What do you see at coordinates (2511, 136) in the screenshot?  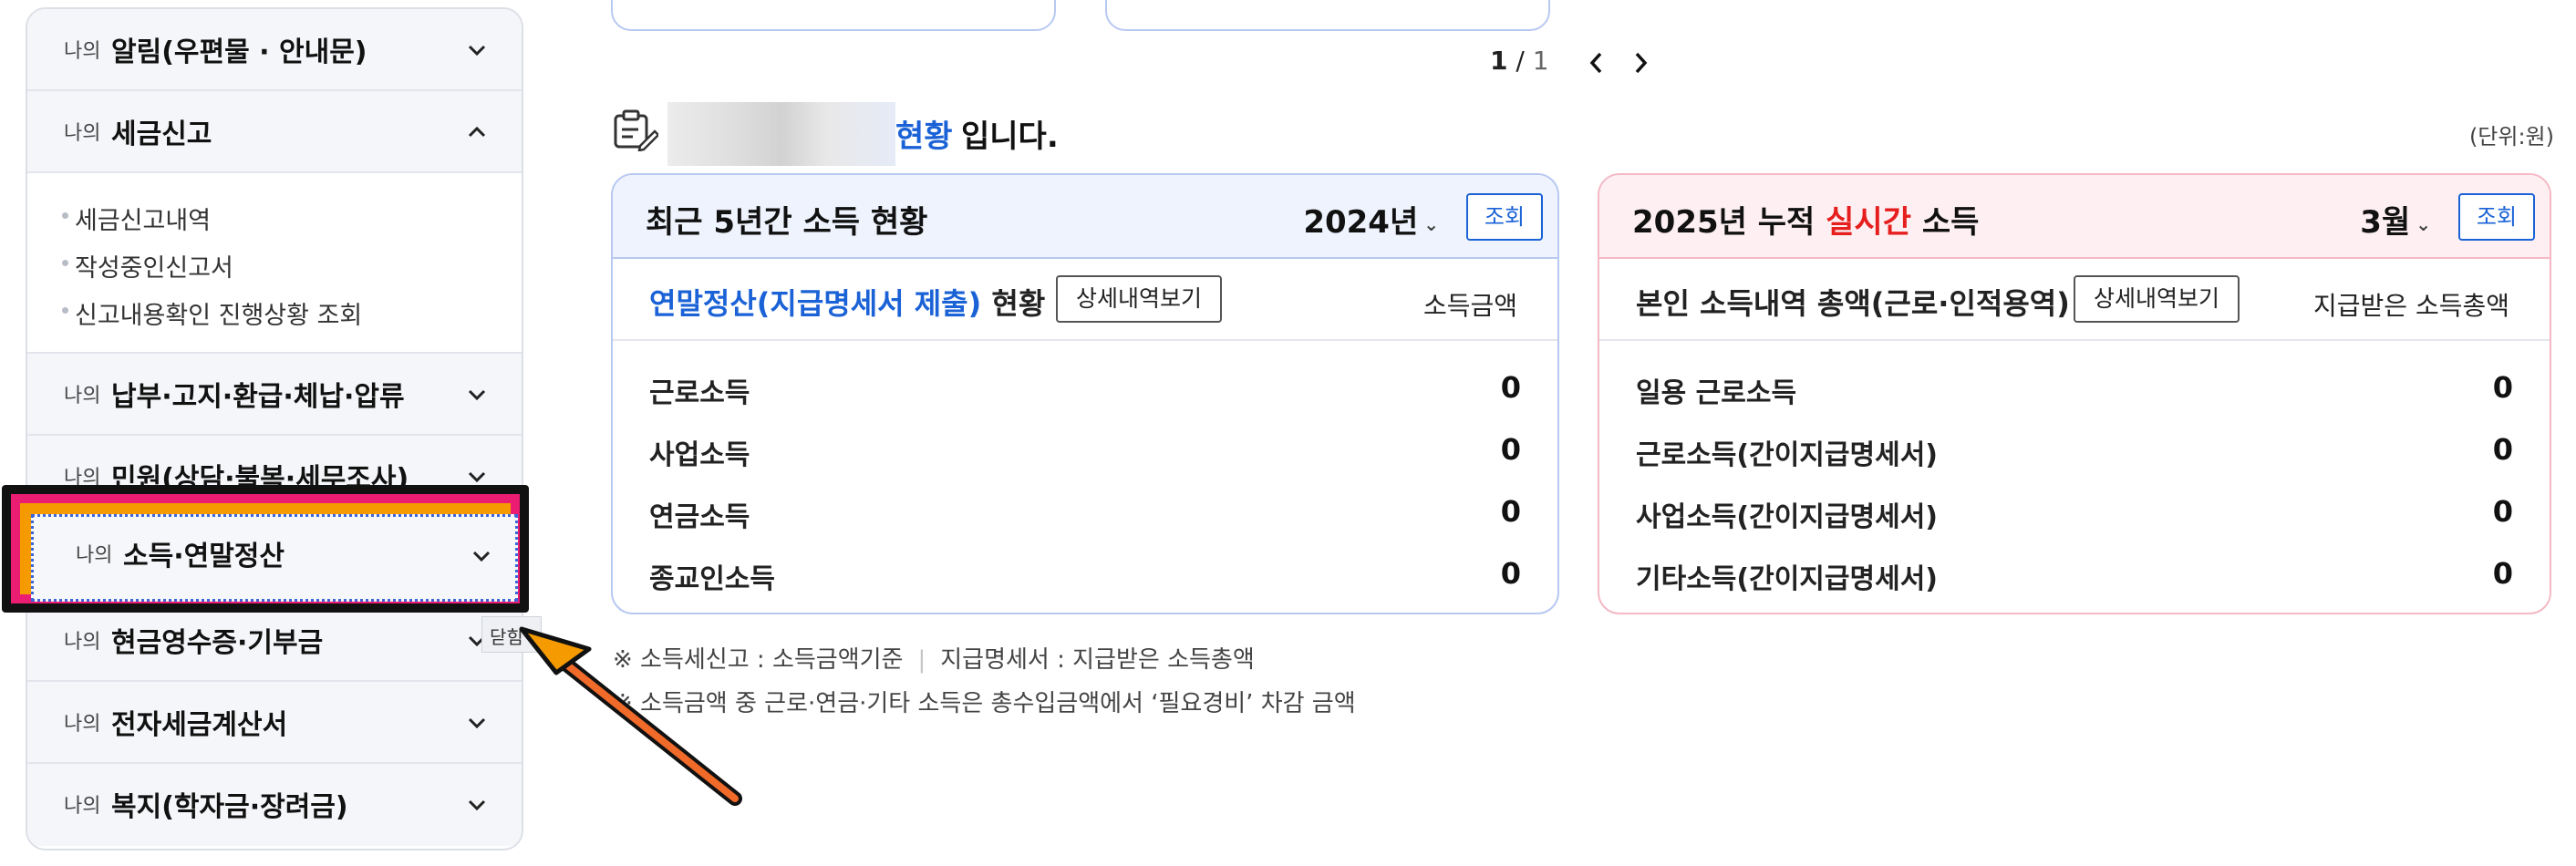 I see `unit-label: (단위:원)` at bounding box center [2511, 136].